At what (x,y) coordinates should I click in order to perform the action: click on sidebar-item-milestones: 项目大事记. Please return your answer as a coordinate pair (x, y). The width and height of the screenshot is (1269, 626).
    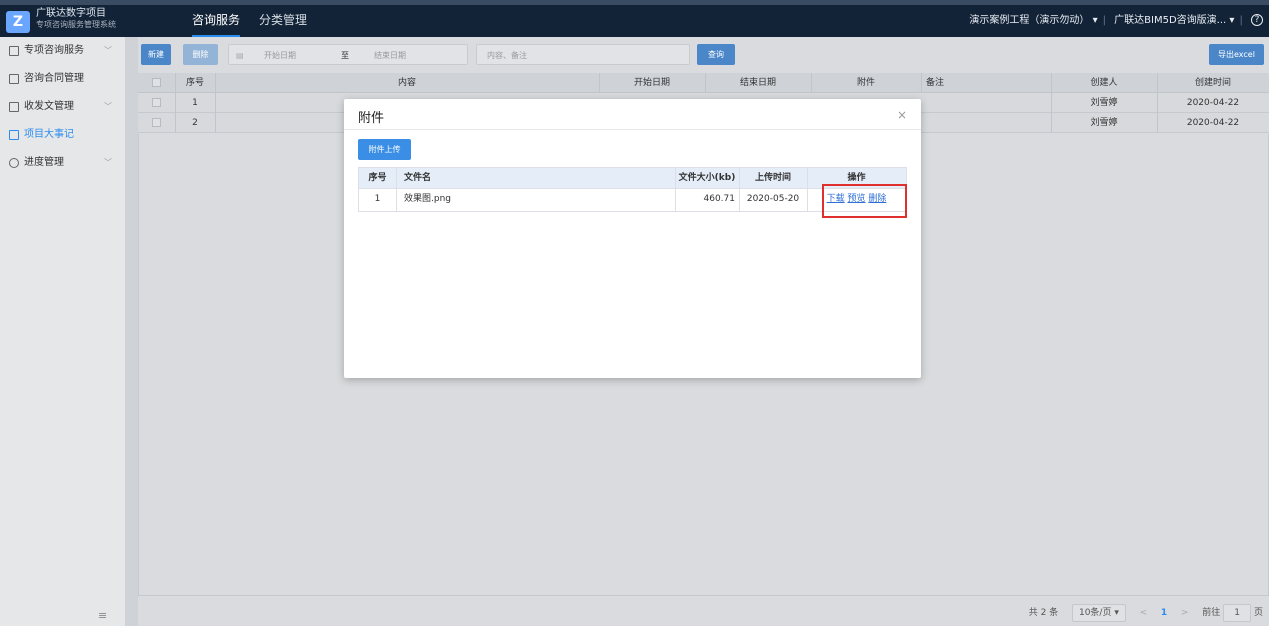
    Looking at the image, I should click on (62, 135).